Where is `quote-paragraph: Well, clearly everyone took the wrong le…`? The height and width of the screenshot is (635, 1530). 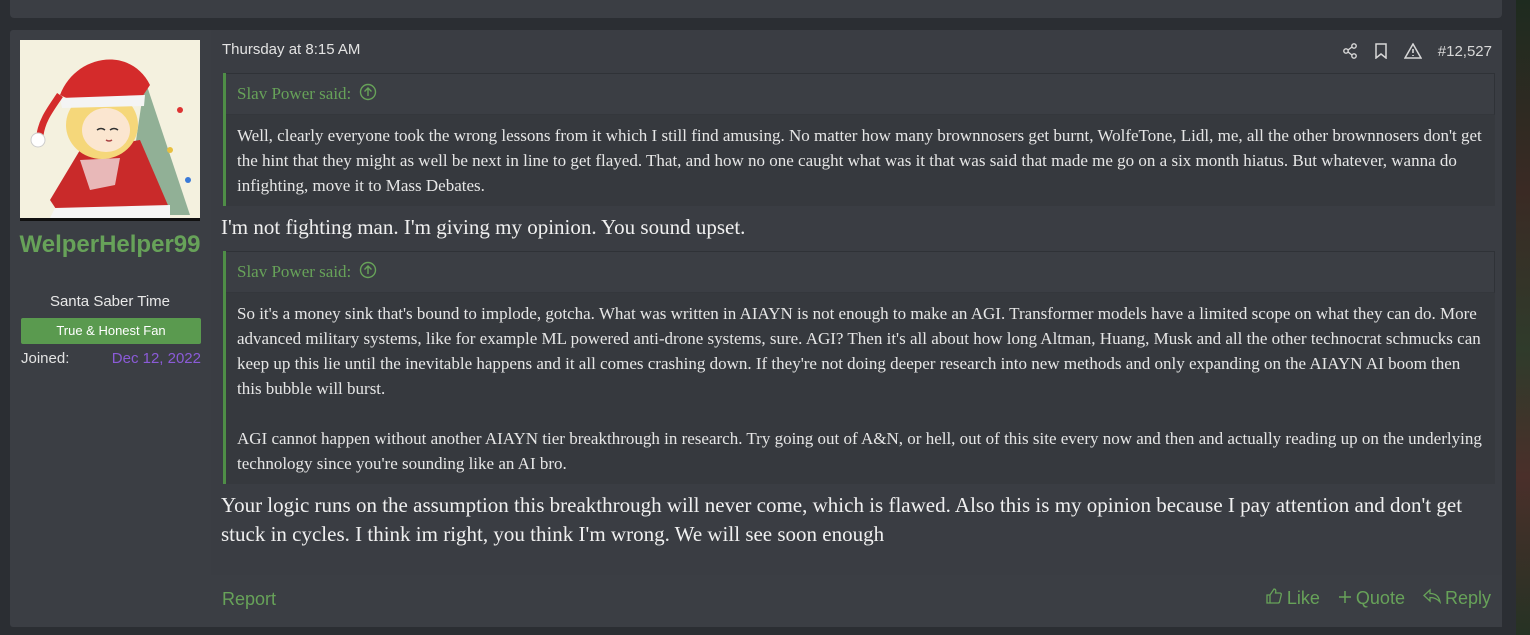
quote-paragraph: Well, clearly everyone took the wrong le… is located at coordinates (859, 160).